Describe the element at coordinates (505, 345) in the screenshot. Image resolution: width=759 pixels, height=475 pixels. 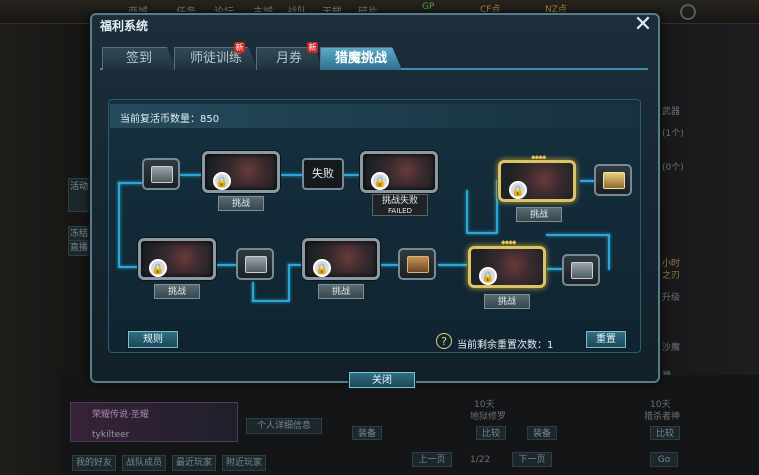
I see `remaining-resets: 当前剩余重置次数：1` at that location.